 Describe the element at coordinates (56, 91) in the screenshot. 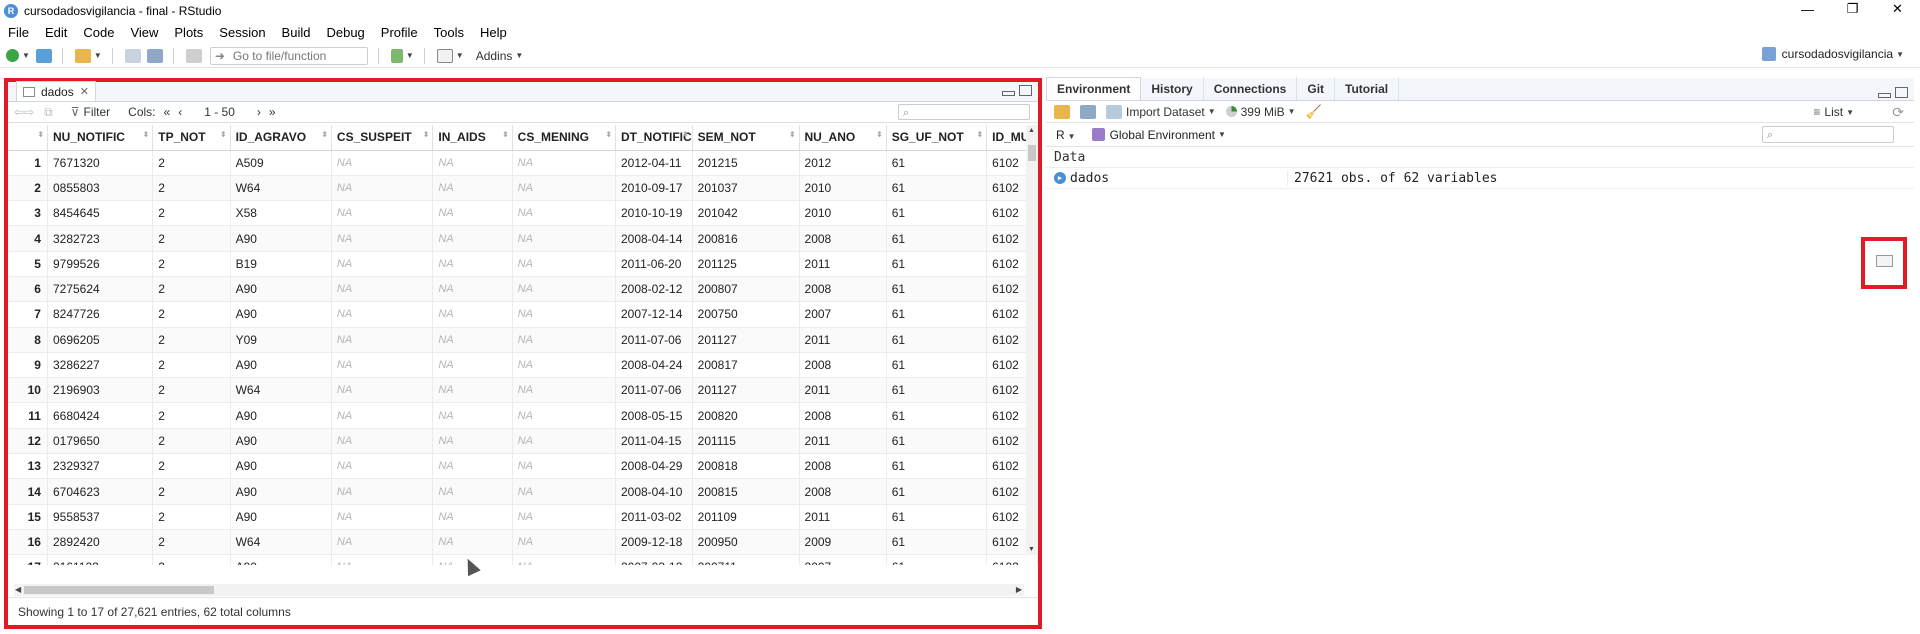

I see `tab-dados: dados ✕` at that location.